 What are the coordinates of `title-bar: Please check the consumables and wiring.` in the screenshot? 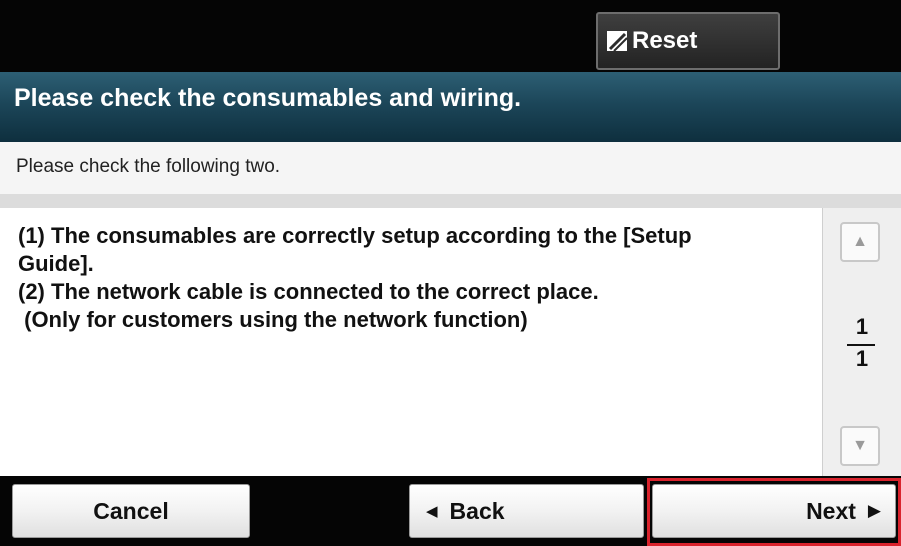 It's located at (450, 107).